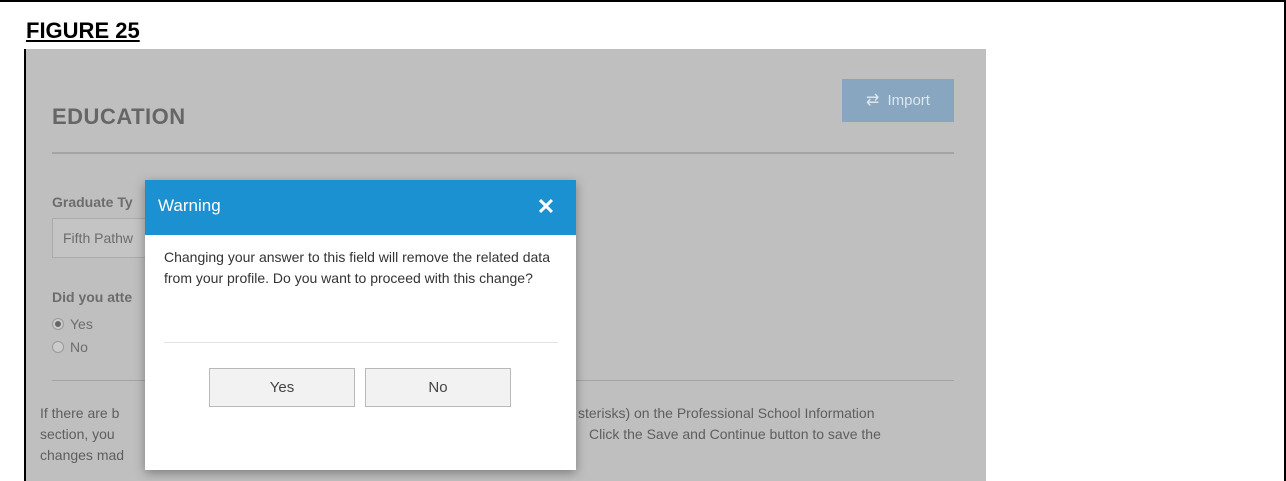 The width and height of the screenshot is (1286, 481). What do you see at coordinates (80, 413) in the screenshot?
I see `info-line1-left: If there are b` at bounding box center [80, 413].